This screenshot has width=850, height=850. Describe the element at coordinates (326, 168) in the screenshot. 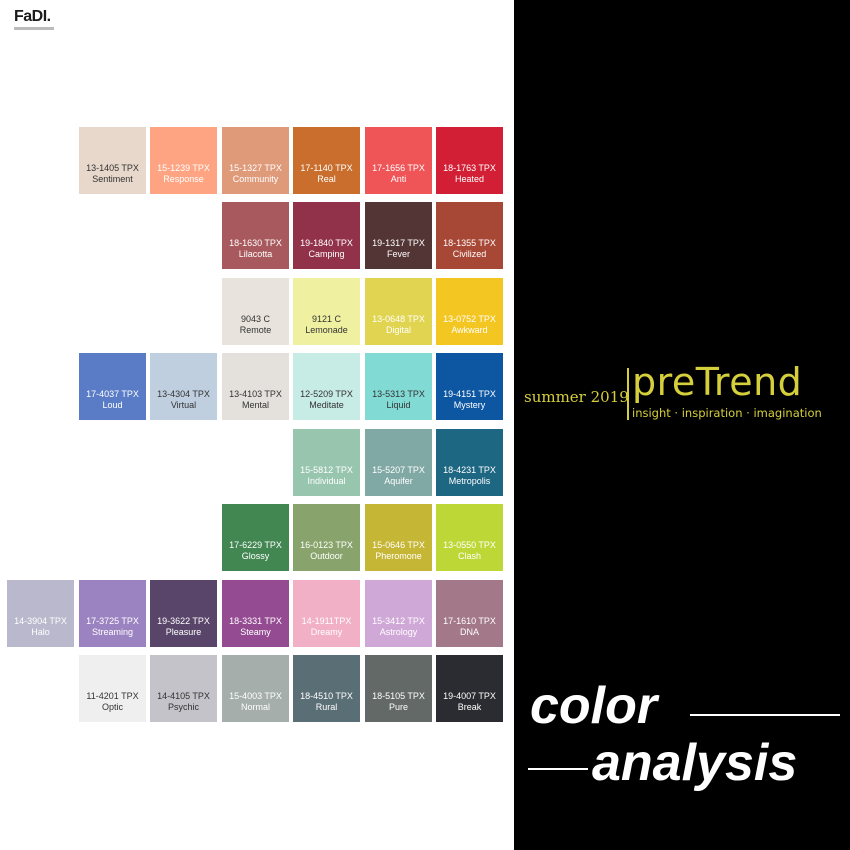

I see `swatch-code: 17-1140 TPX` at that location.